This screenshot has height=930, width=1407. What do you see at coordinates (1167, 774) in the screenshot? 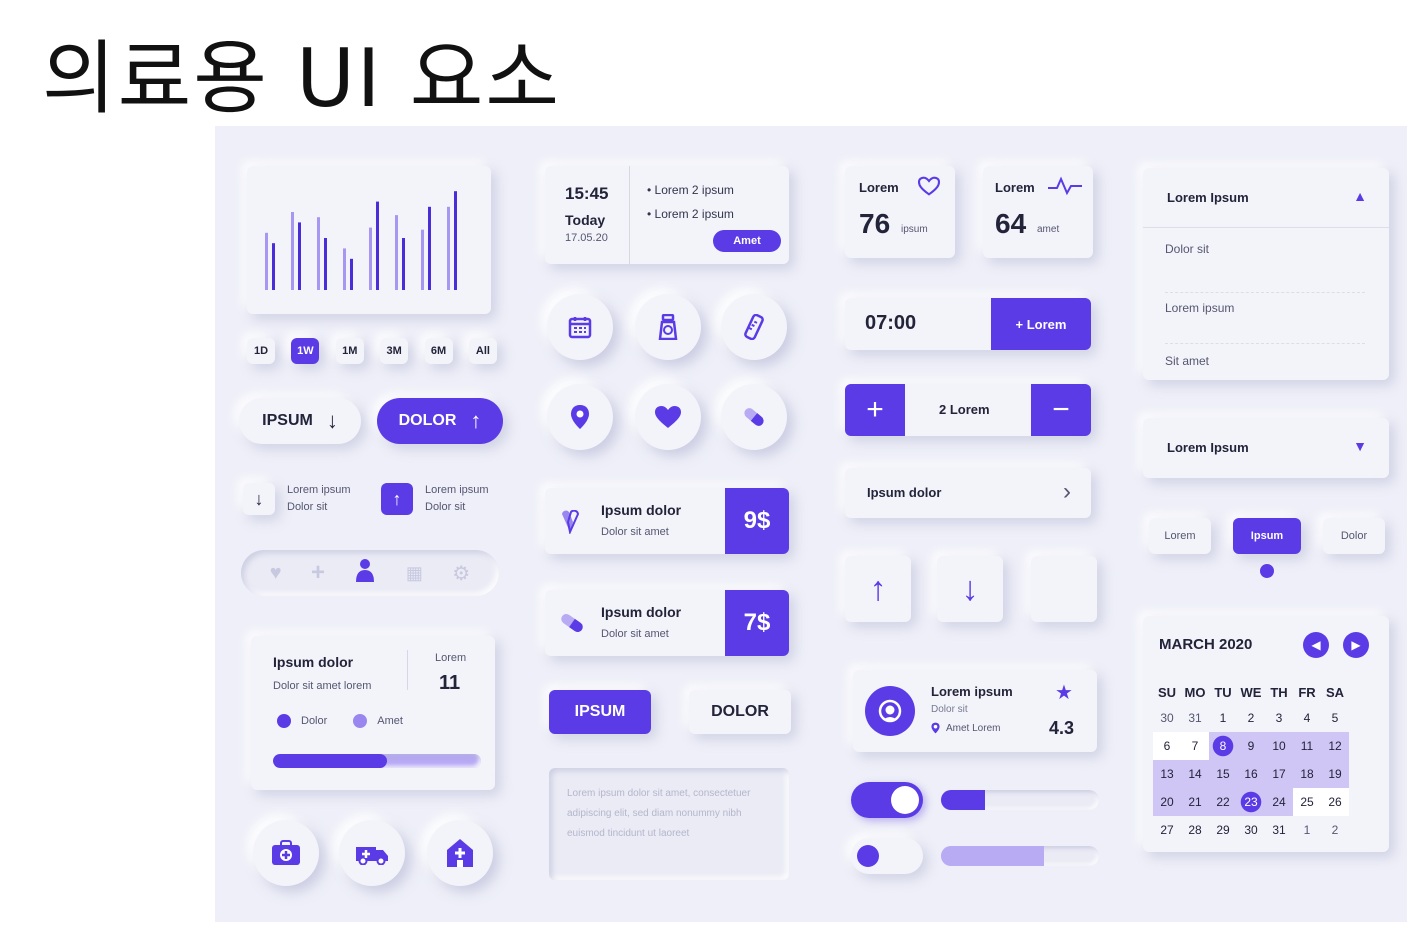
I see `calendar-day: 13` at bounding box center [1167, 774].